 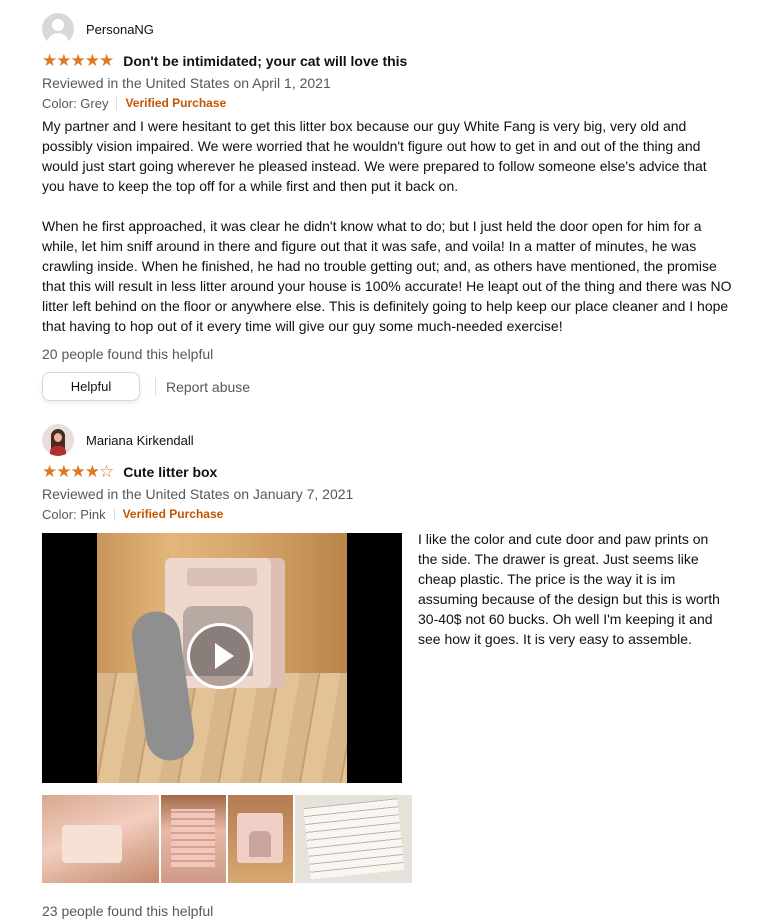 I want to click on review-video-player, so click(x=222, y=658).